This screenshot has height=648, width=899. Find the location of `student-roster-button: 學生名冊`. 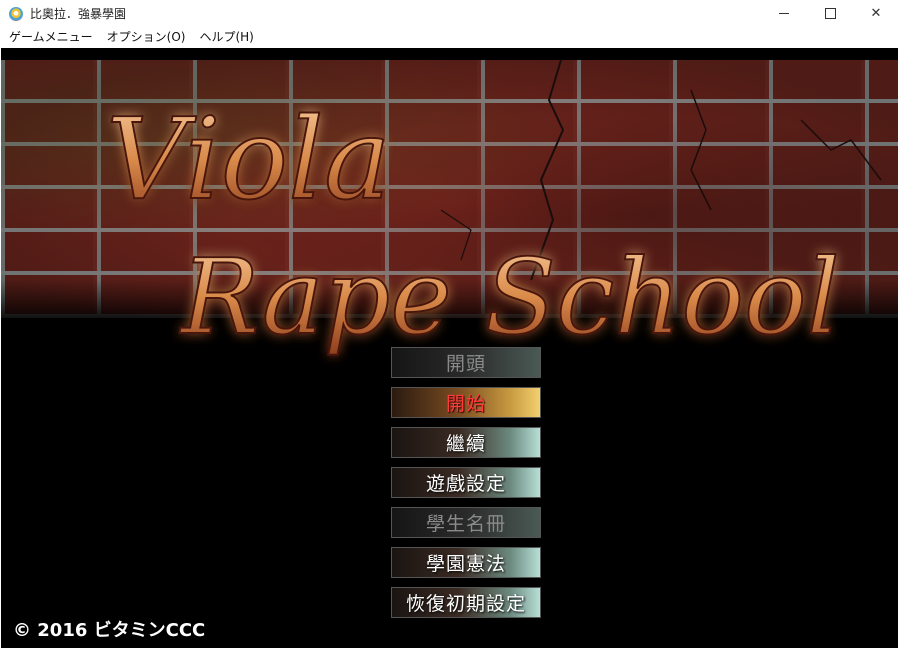

student-roster-button: 學生名冊 is located at coordinates (466, 522).